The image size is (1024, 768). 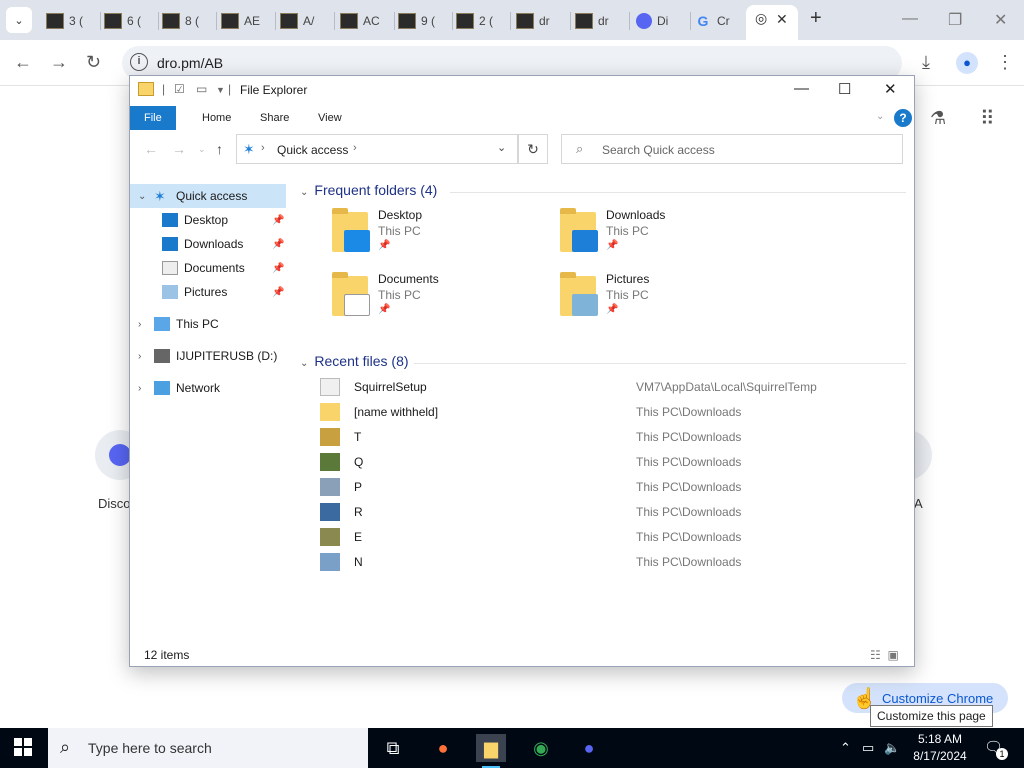 I want to click on browser-tab: AE, so click(x=246, y=21).